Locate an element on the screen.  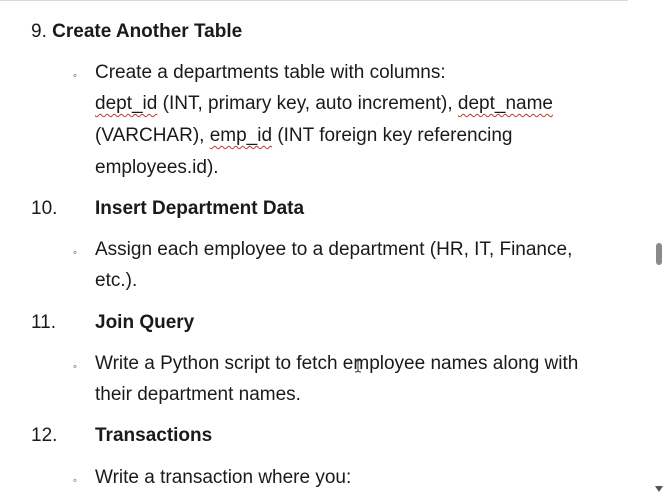
item-11-title: Join Query is located at coordinates (145, 322).